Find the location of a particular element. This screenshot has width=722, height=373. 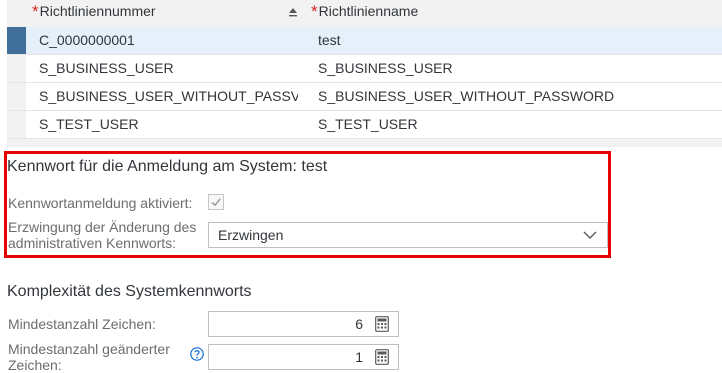

checkmark-icon is located at coordinates (216, 202).